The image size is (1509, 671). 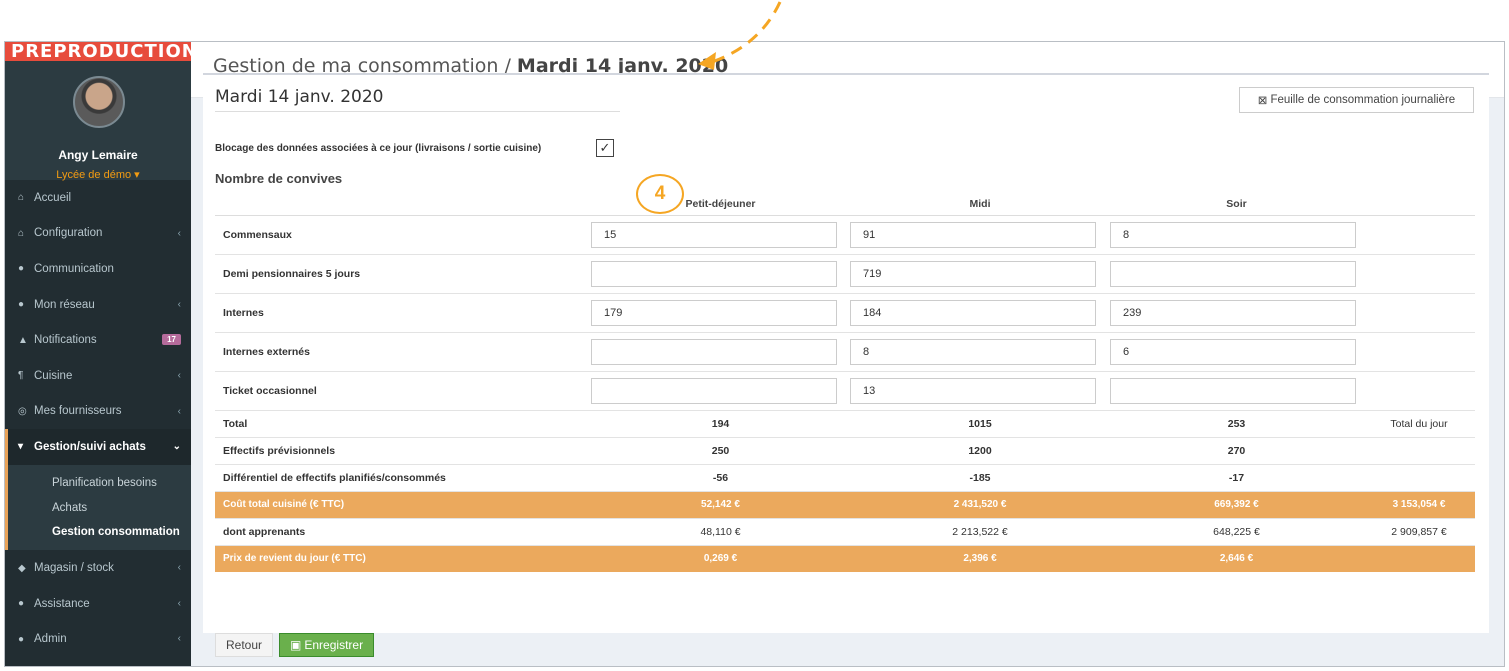 I want to click on sidebar-item-7: ▾ Gestion/suivi achats ⌄, so click(x=98, y=447).